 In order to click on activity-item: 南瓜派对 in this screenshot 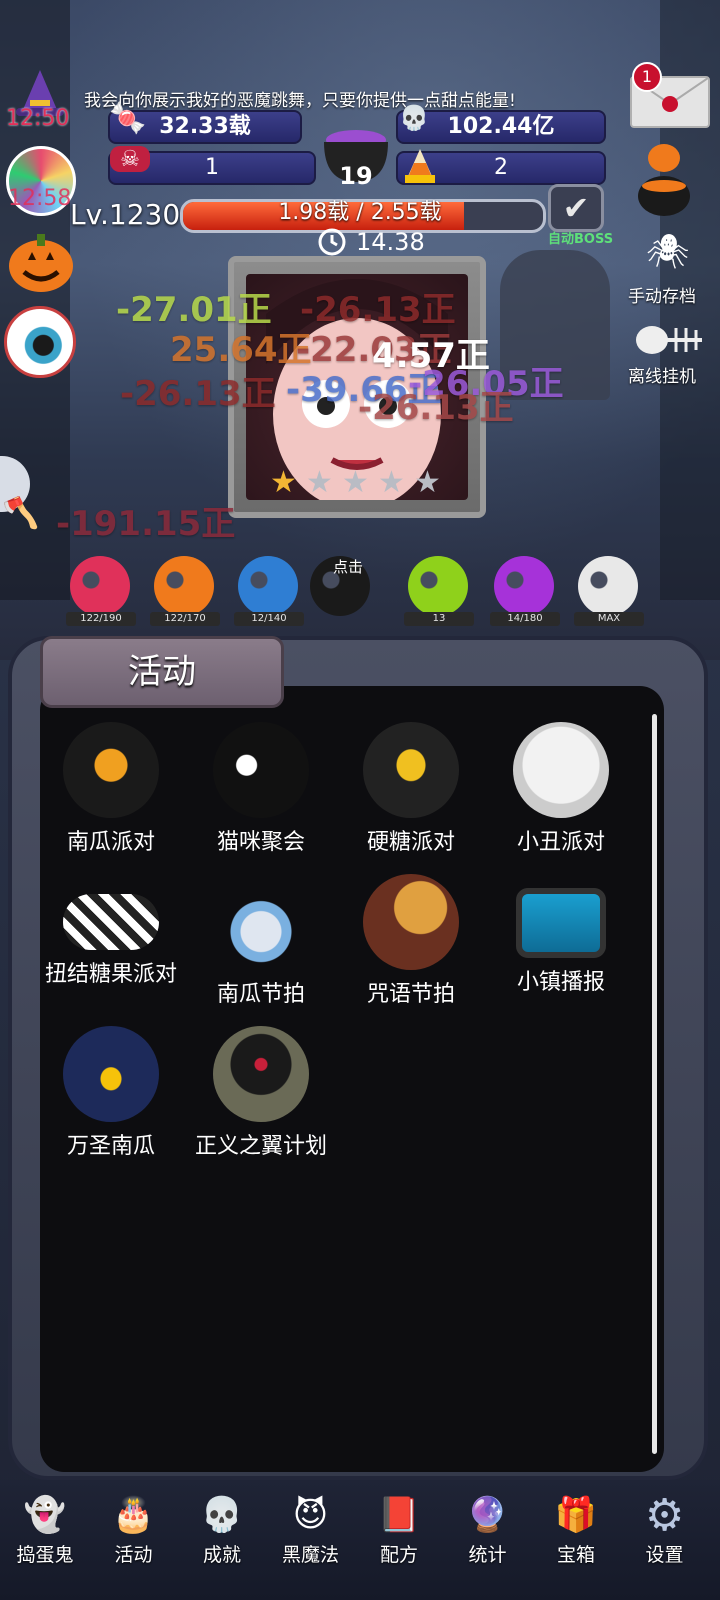, I will do `click(111, 789)`.